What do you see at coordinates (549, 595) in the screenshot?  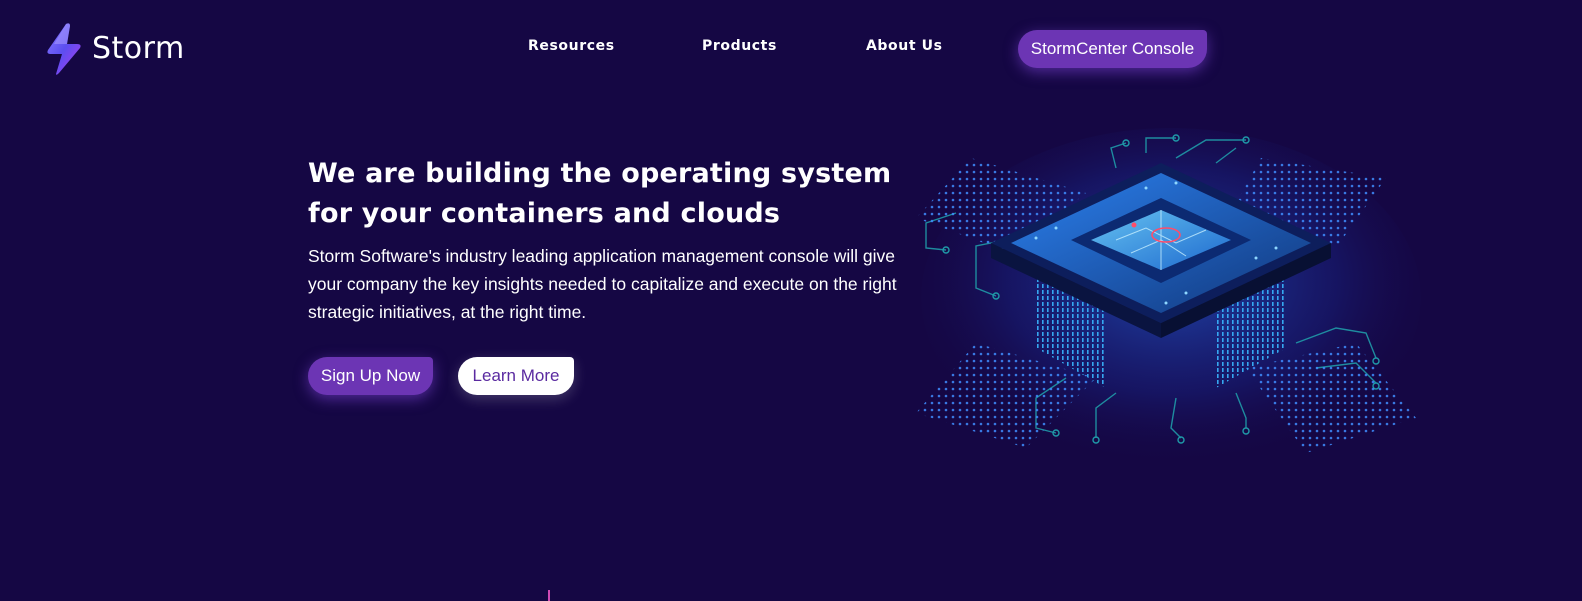 I see `scroll-indicator` at bounding box center [549, 595].